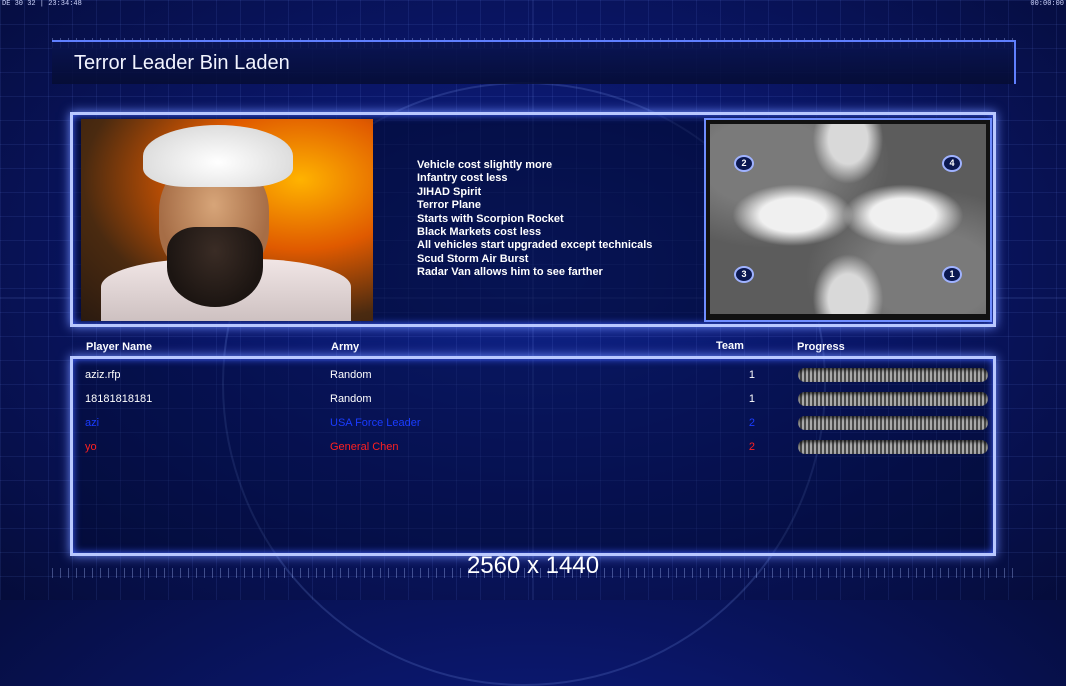 This screenshot has height=686, width=1066. I want to click on spawn-marker-2: 2, so click(744, 163).